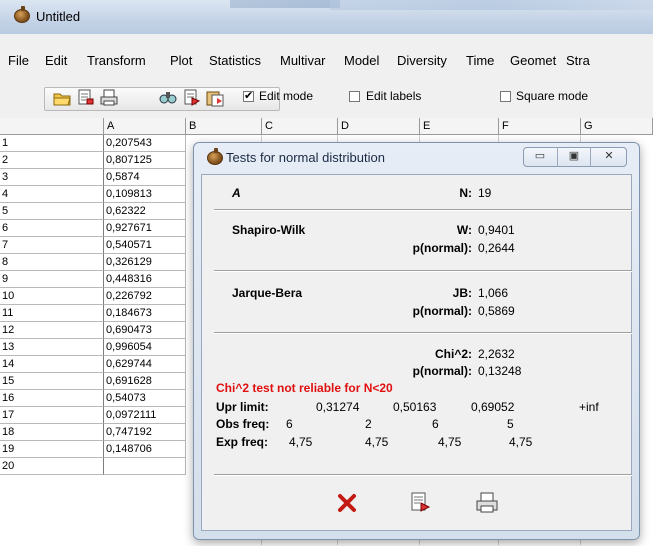 This screenshot has height=546, width=653. I want to click on menu-transform: Transform, so click(116, 60).